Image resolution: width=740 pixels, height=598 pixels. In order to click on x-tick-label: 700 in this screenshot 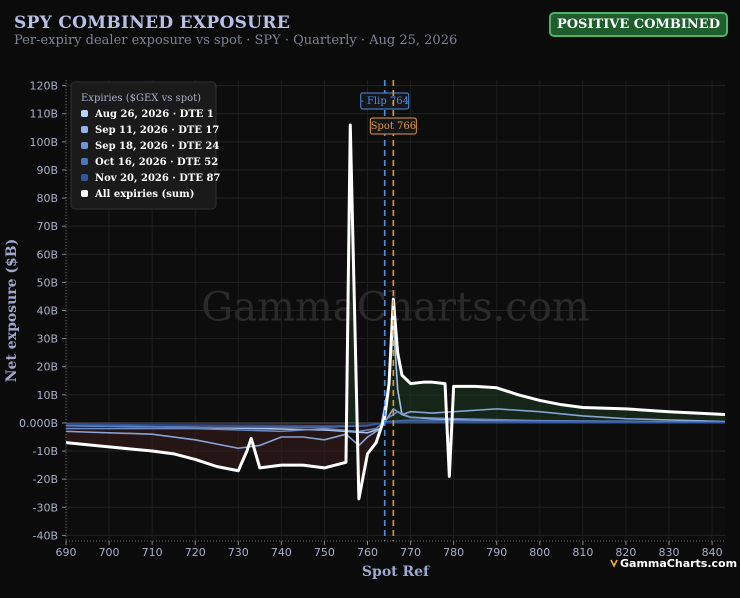, I will do `click(109, 552)`.